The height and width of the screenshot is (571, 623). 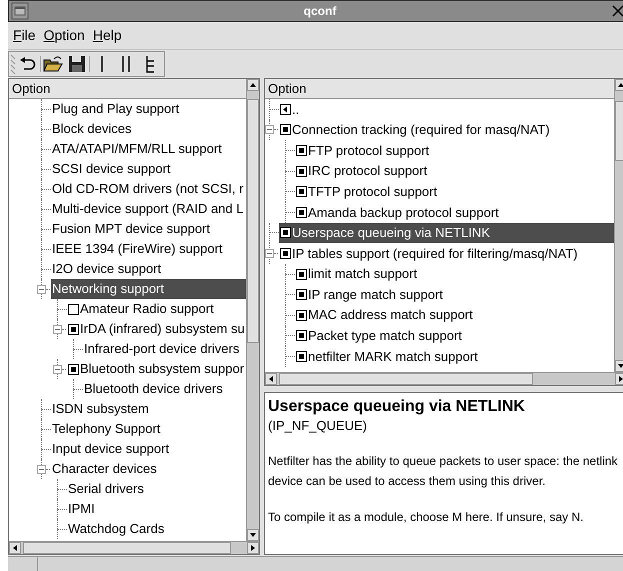 What do you see at coordinates (454, 294) in the screenshot?
I see `tree-item: IP range match support` at bounding box center [454, 294].